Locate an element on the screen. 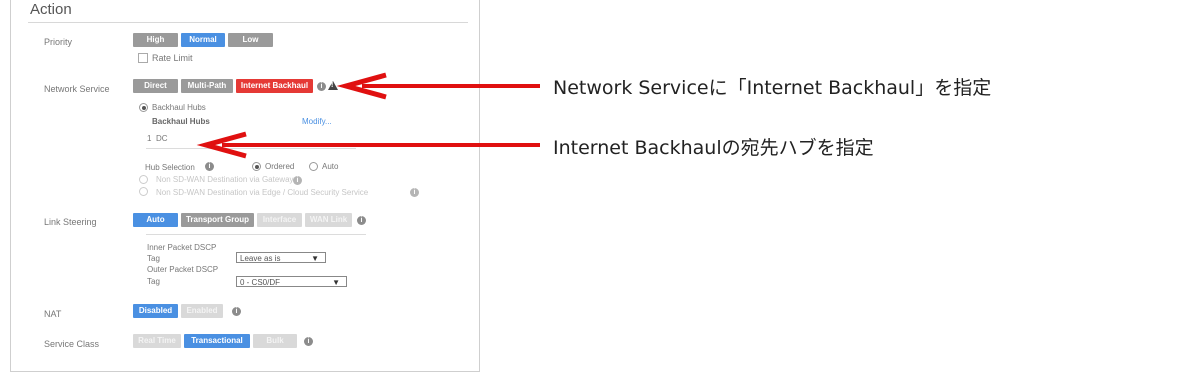  arrow-to-backhaul-hub is located at coordinates (368, 145).